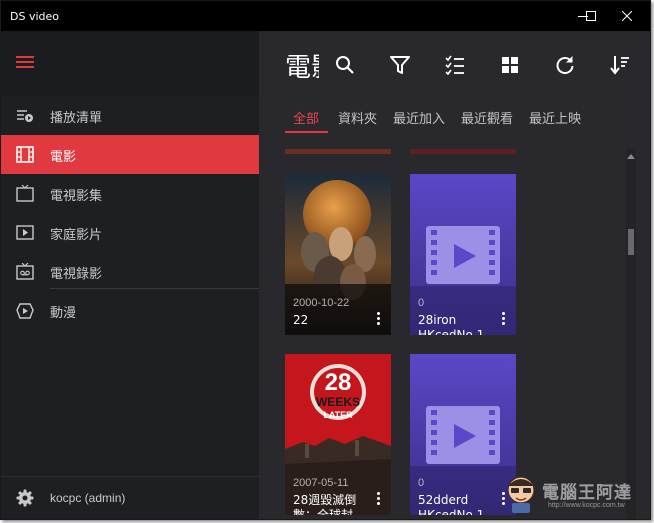  Describe the element at coordinates (400, 65) in the screenshot. I see `filter-icon` at that location.